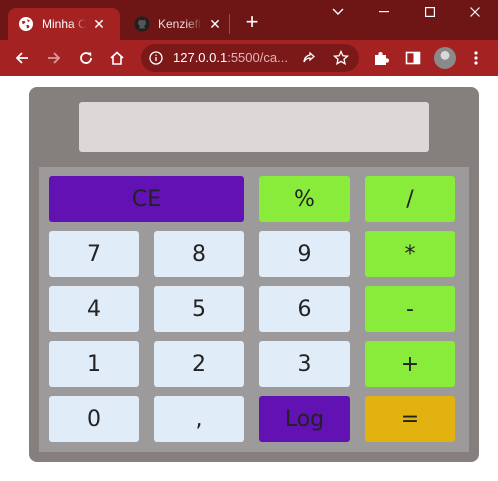 This screenshot has width=498, height=481. I want to click on digit-7-button: 7, so click(94, 254).